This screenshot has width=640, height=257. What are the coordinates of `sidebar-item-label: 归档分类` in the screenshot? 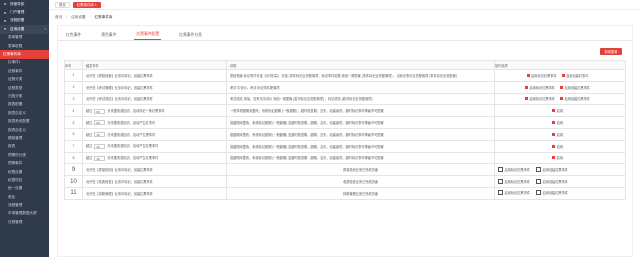 It's located at (15, 95).